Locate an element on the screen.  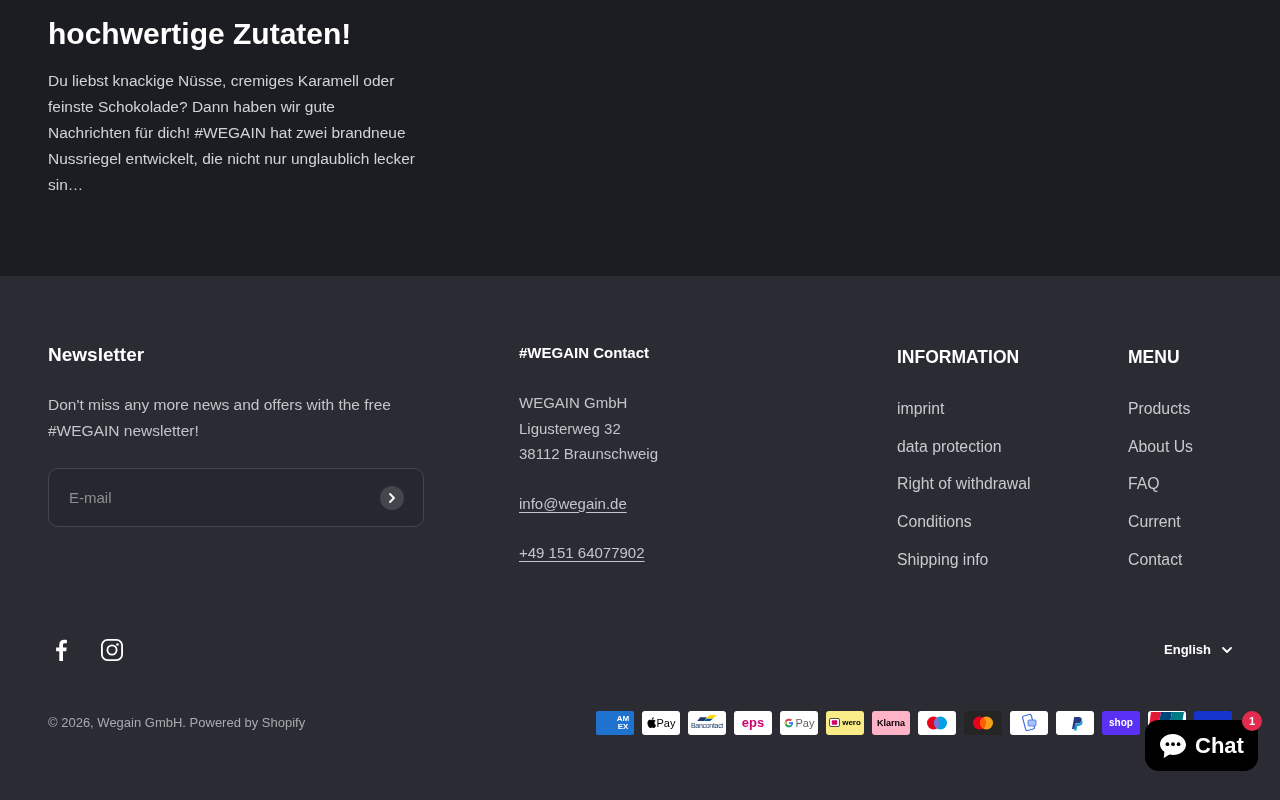
mastercard-logo-icon is located at coordinates (983, 722).